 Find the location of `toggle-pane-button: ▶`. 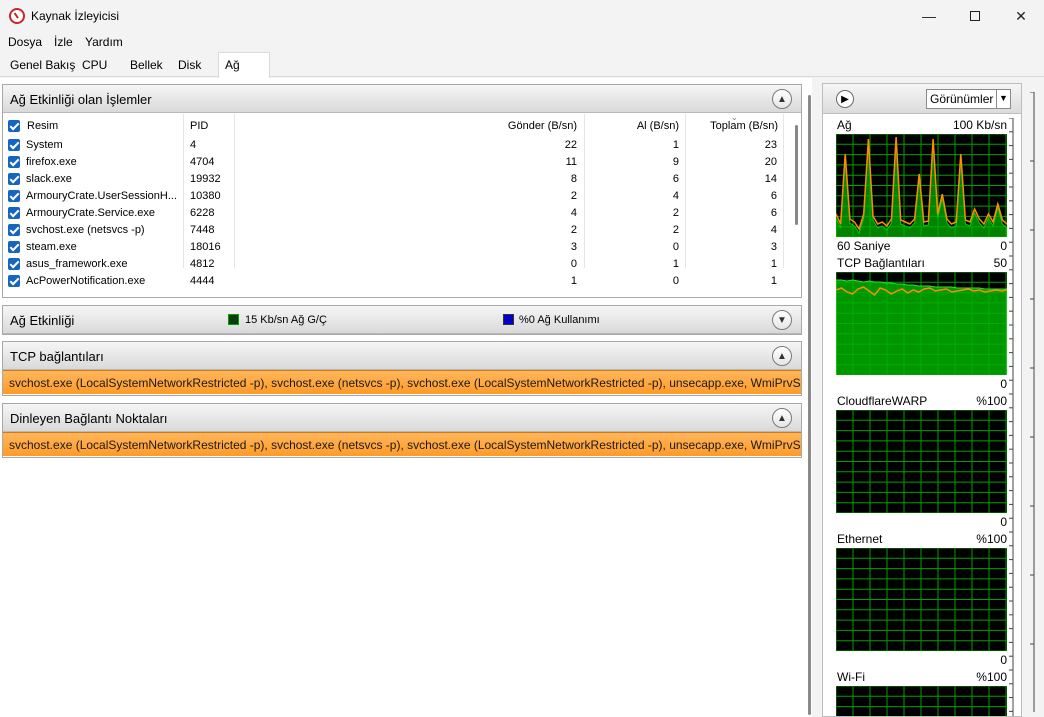

toggle-pane-button: ▶ is located at coordinates (845, 99).